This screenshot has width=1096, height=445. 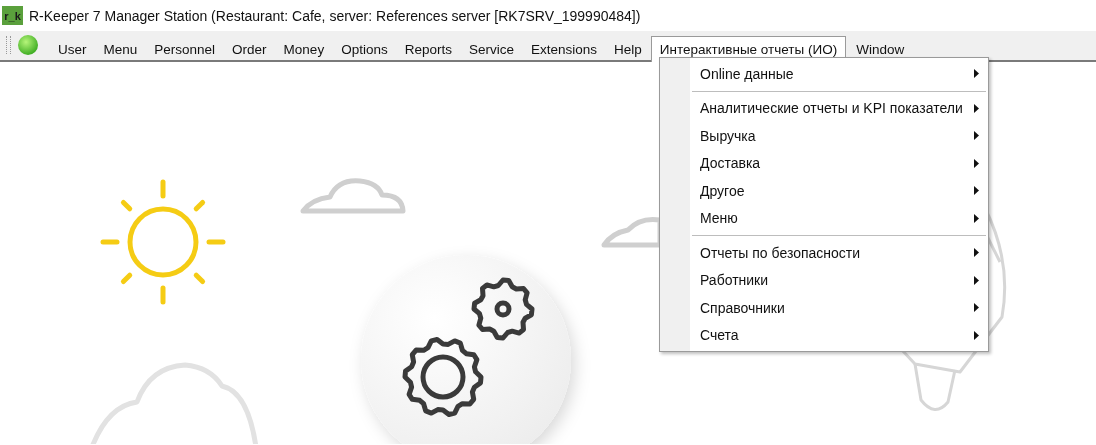 I want to click on dropdown-item: Справочники, so click(x=824, y=308).